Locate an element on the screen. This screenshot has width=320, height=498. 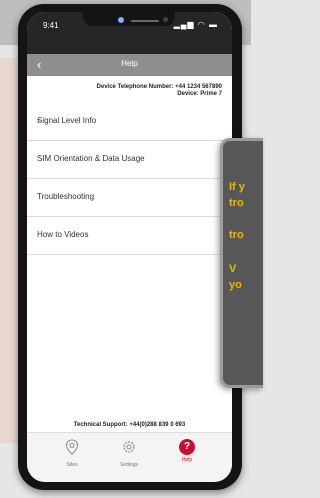
chevron-right-icon: › is located at coordinates (38, 120).